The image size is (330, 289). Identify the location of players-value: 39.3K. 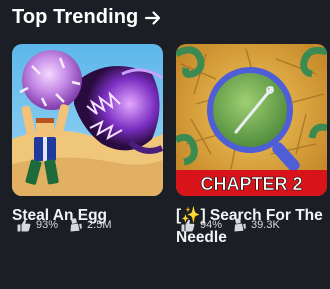
(265, 225).